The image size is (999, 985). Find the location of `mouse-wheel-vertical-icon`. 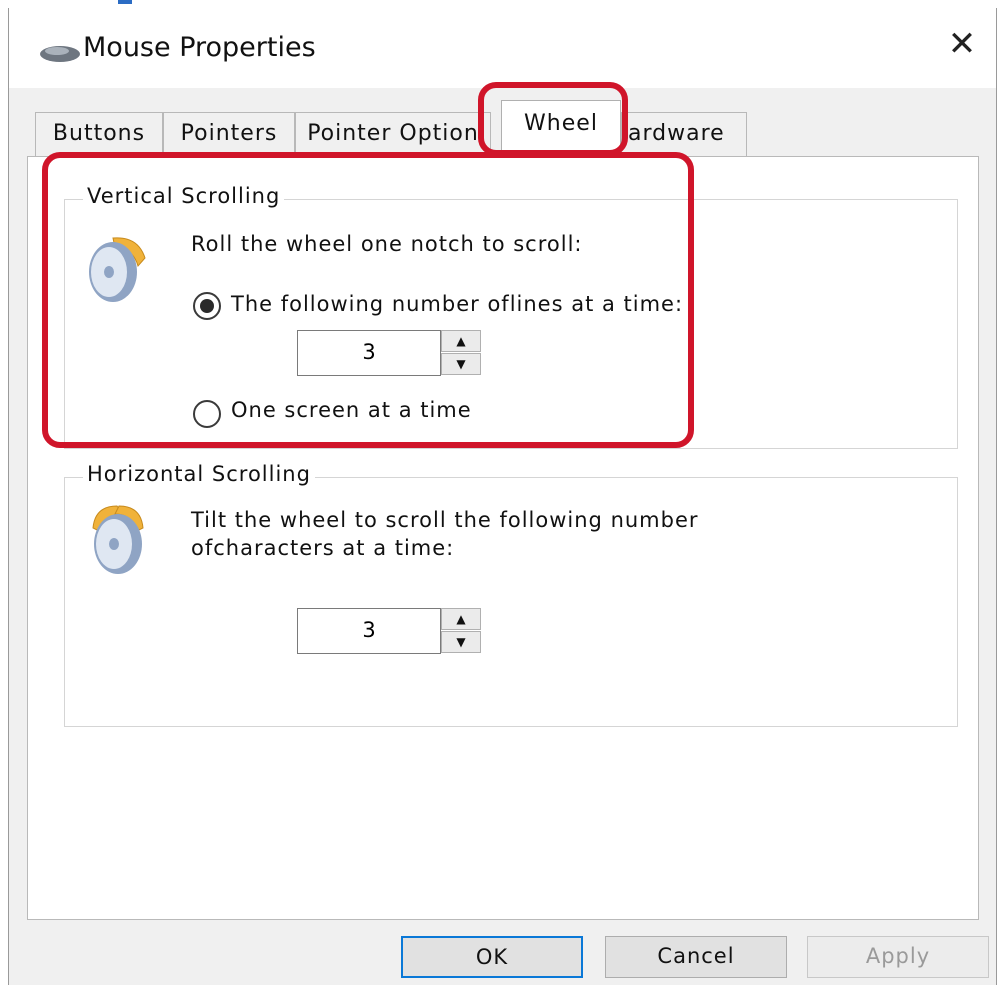

mouse-wheel-vertical-icon is located at coordinates (117, 269).